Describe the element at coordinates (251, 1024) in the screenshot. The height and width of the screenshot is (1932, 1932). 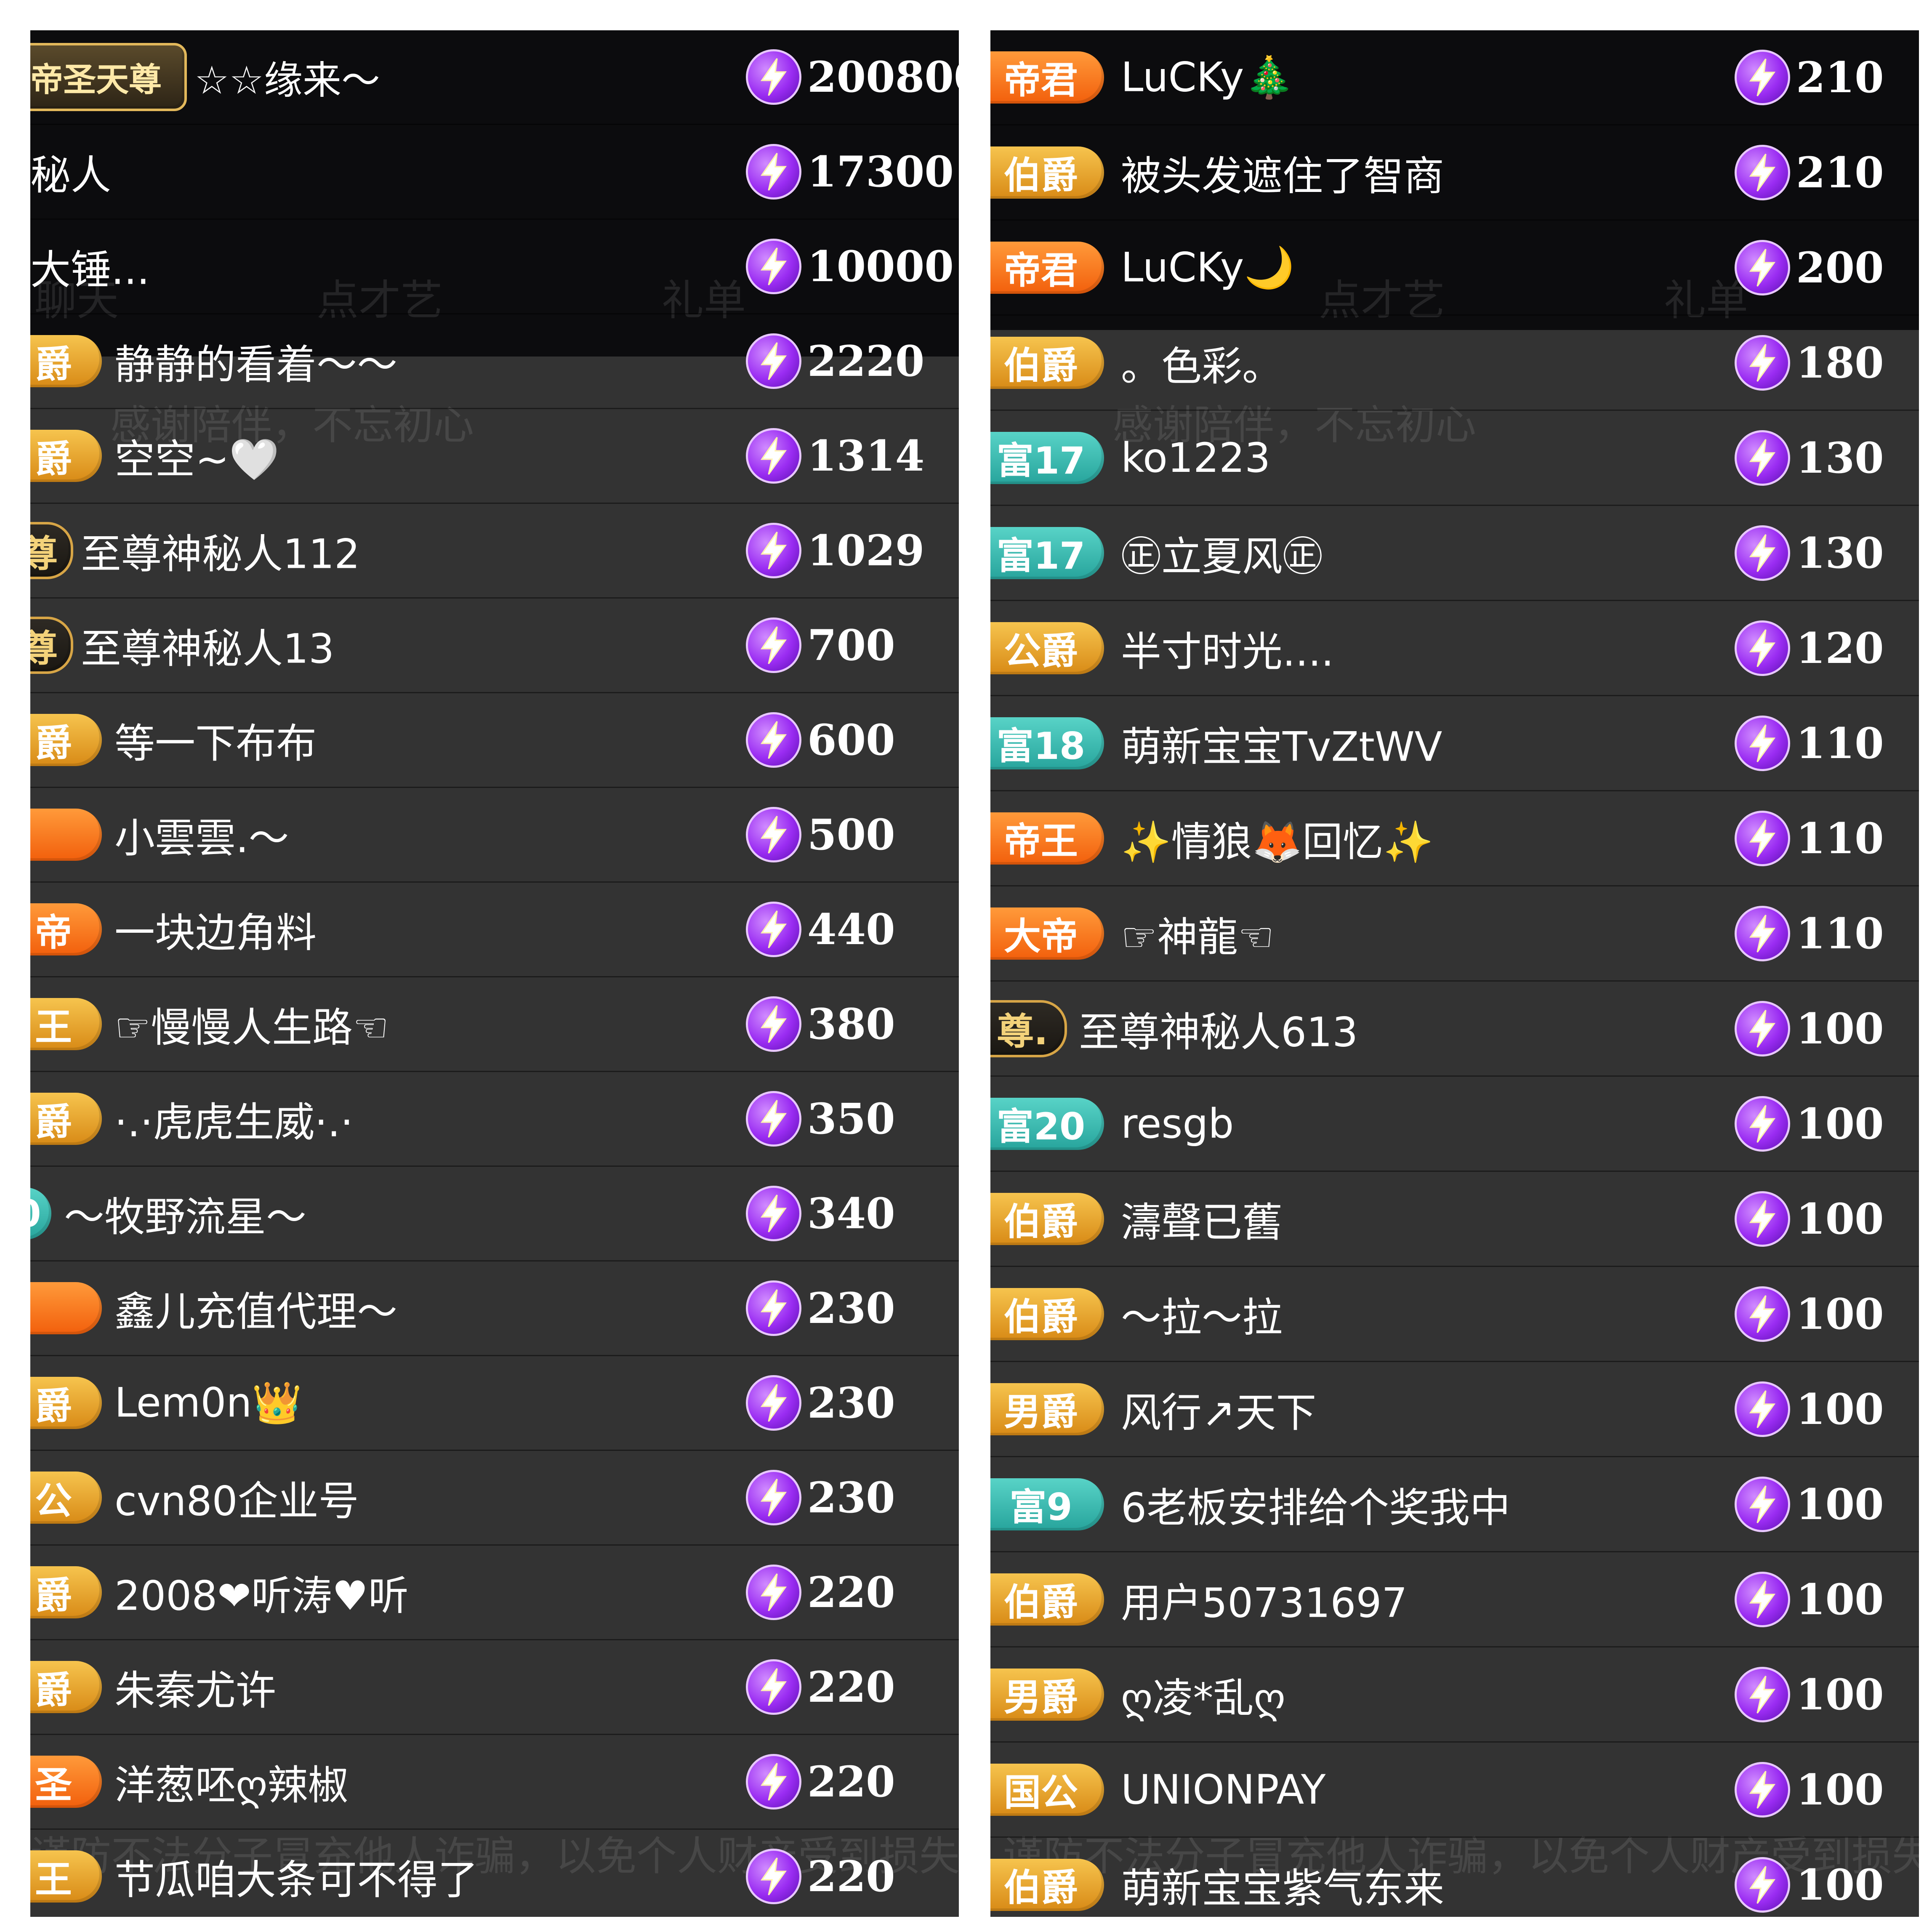
I see `user-name: ☞慢慢人生路☜` at that location.